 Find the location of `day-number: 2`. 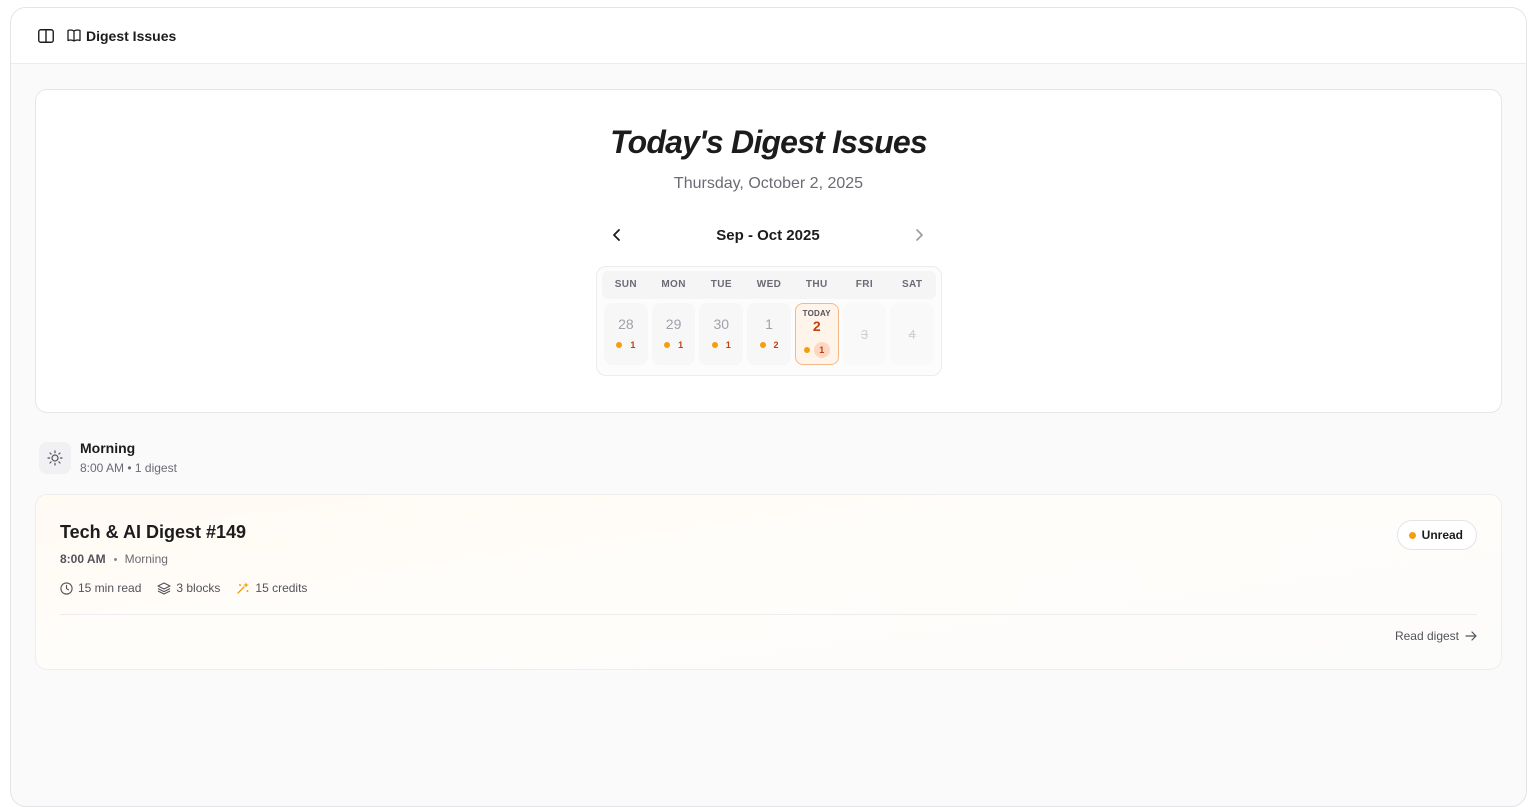

day-number: 2 is located at coordinates (816, 326).